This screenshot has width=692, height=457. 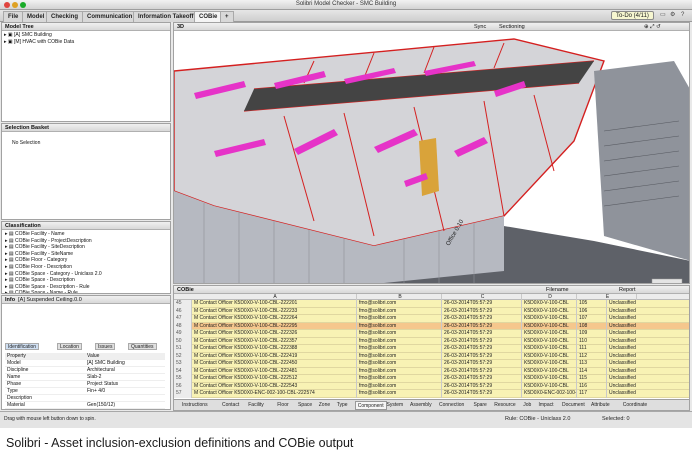 What do you see at coordinates (592, 356) in the screenshot?
I see `table-cell: 112` at bounding box center [592, 356].